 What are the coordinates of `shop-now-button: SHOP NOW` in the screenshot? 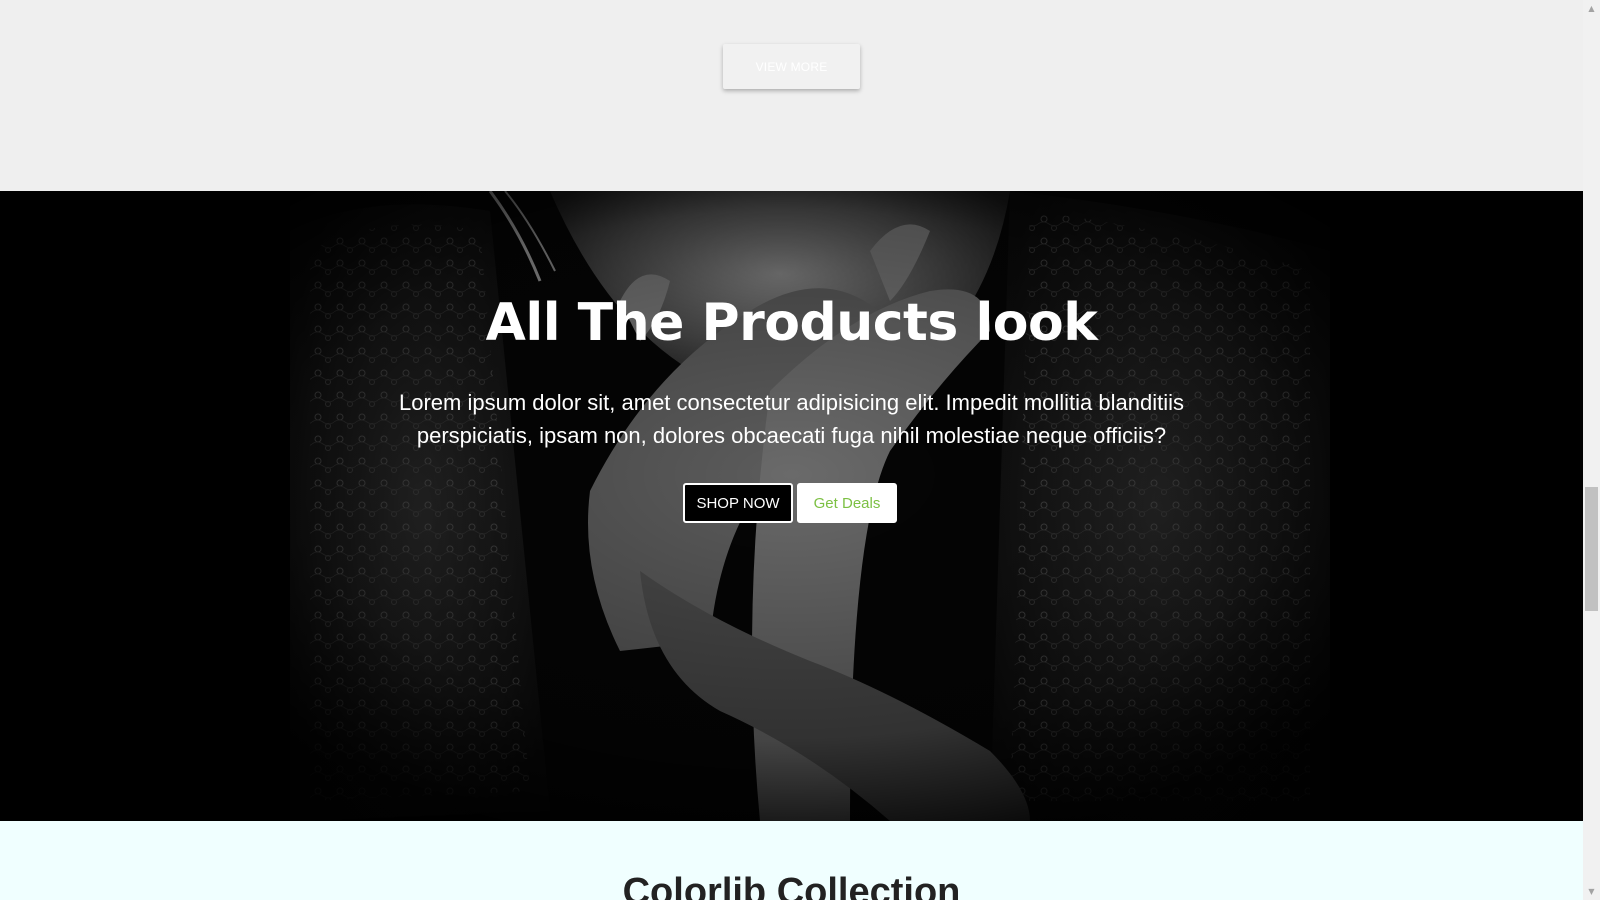 It's located at (738, 503).